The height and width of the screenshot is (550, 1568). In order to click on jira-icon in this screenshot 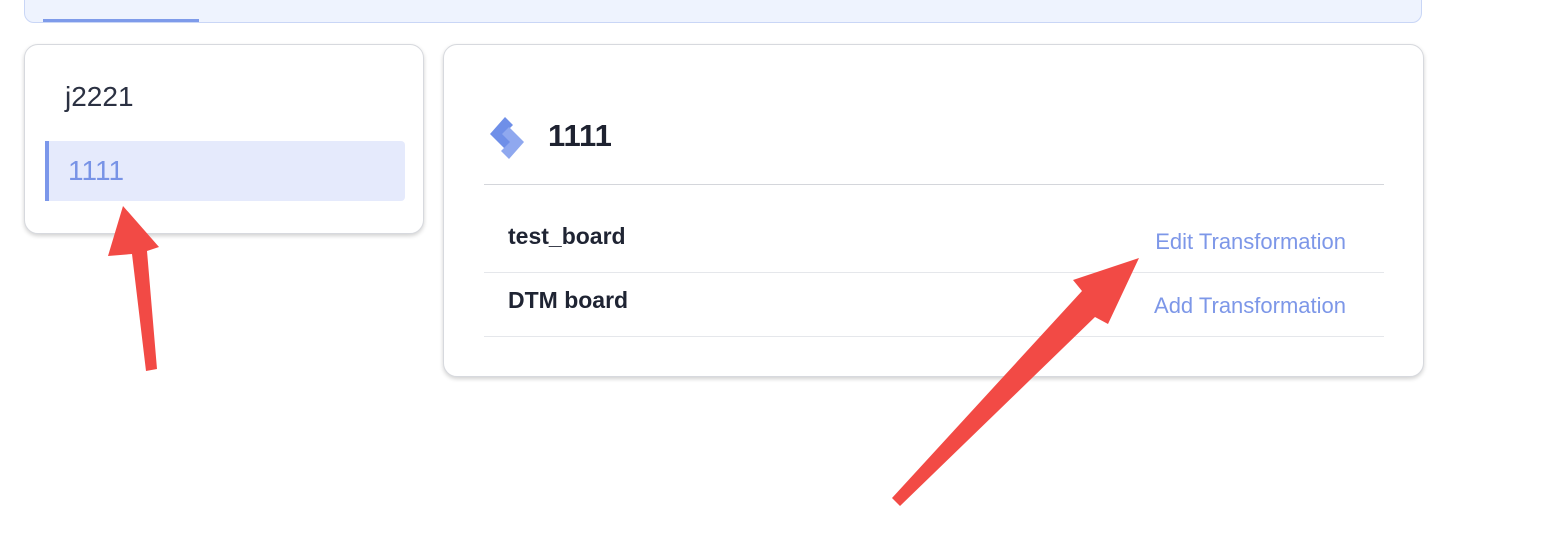, I will do `click(507, 138)`.